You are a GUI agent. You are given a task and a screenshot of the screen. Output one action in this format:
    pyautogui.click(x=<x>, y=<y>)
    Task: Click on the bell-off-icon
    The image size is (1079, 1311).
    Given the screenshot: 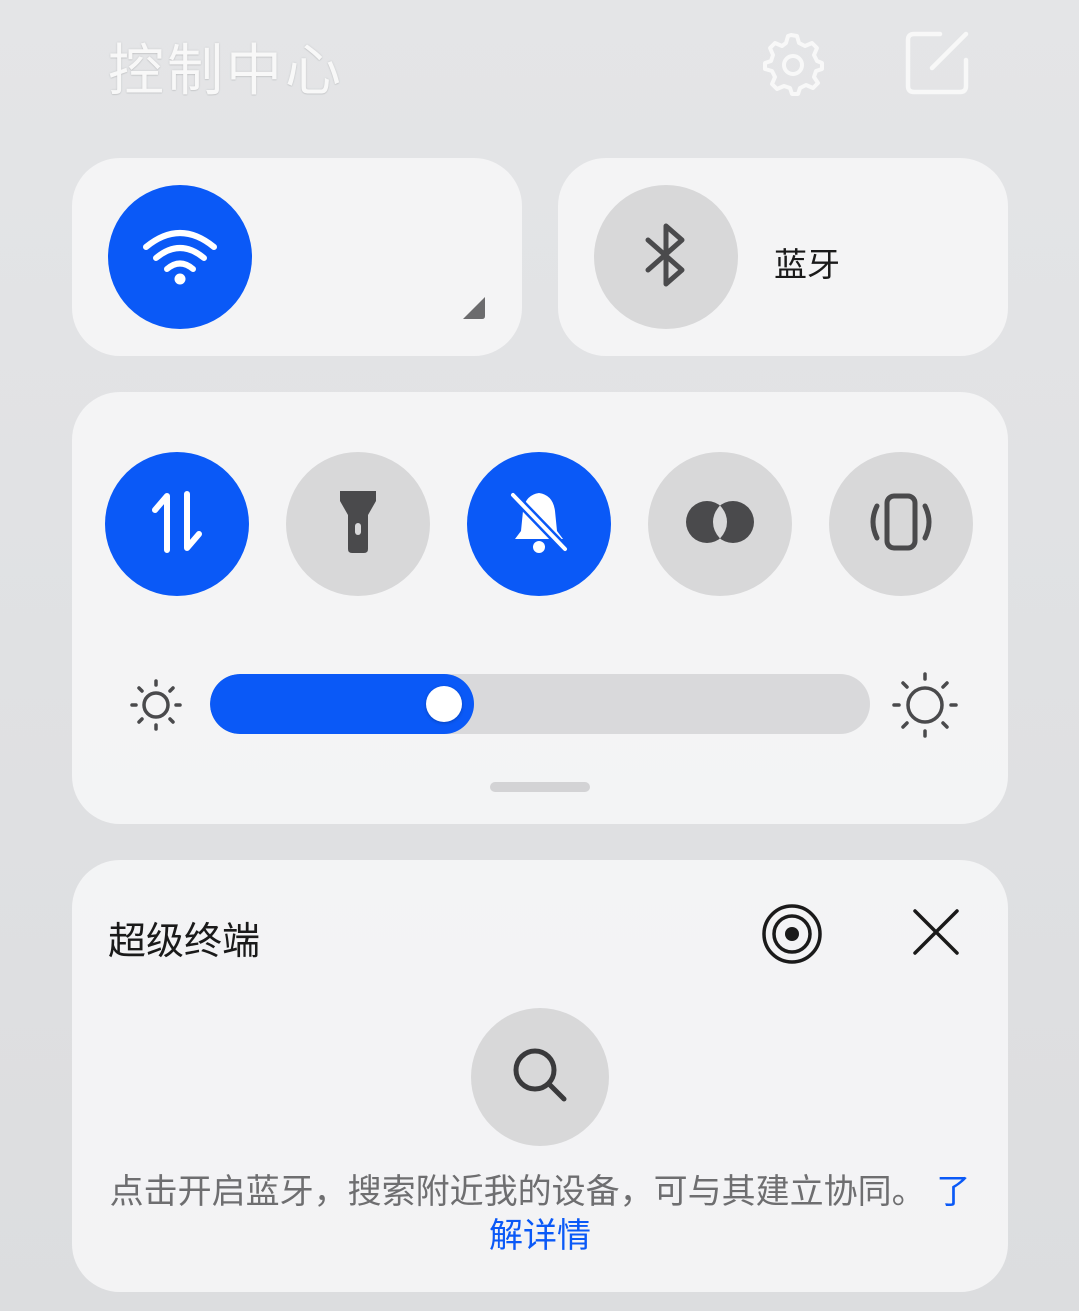 What is the action you would take?
    pyautogui.click(x=539, y=524)
    